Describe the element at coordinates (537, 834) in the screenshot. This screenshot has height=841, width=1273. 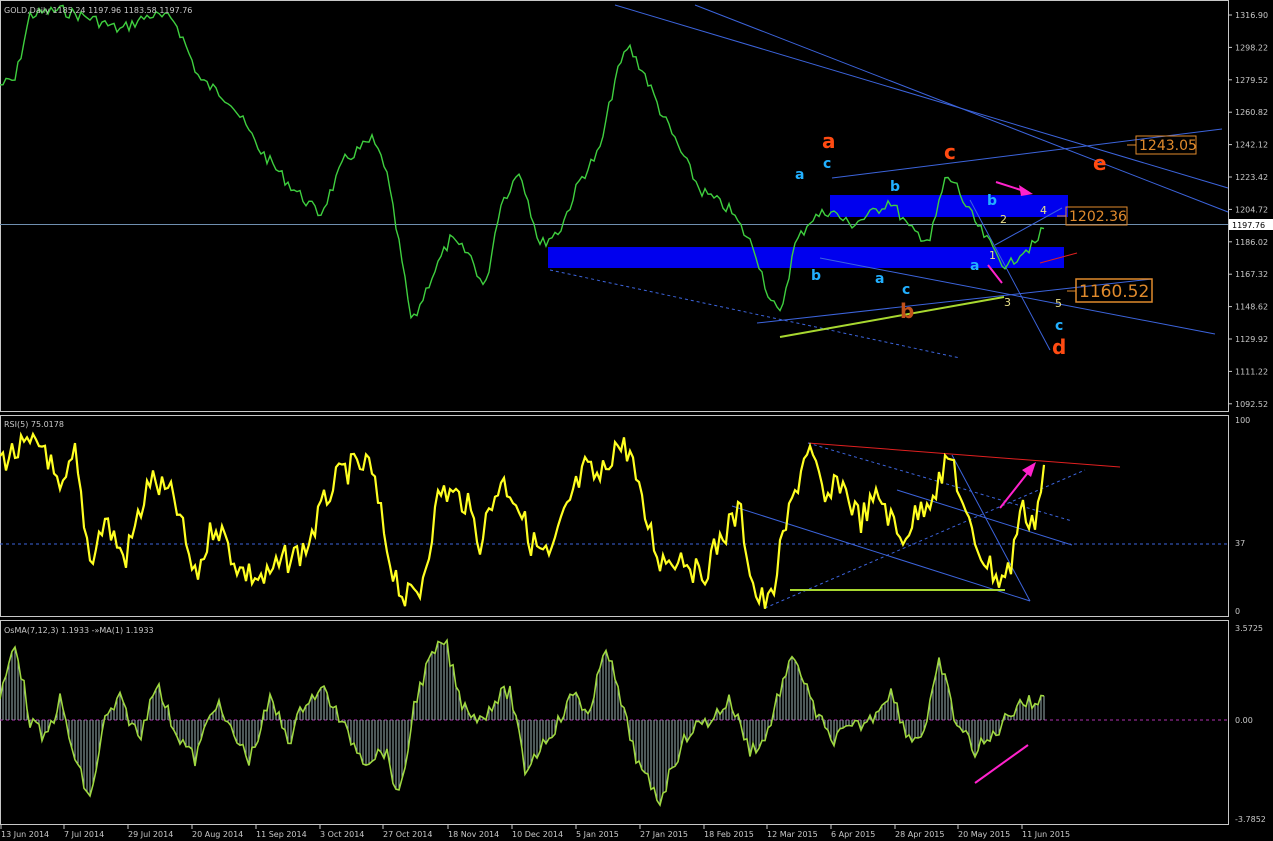
I see `time-tick-label: 10 Dec 2014` at that location.